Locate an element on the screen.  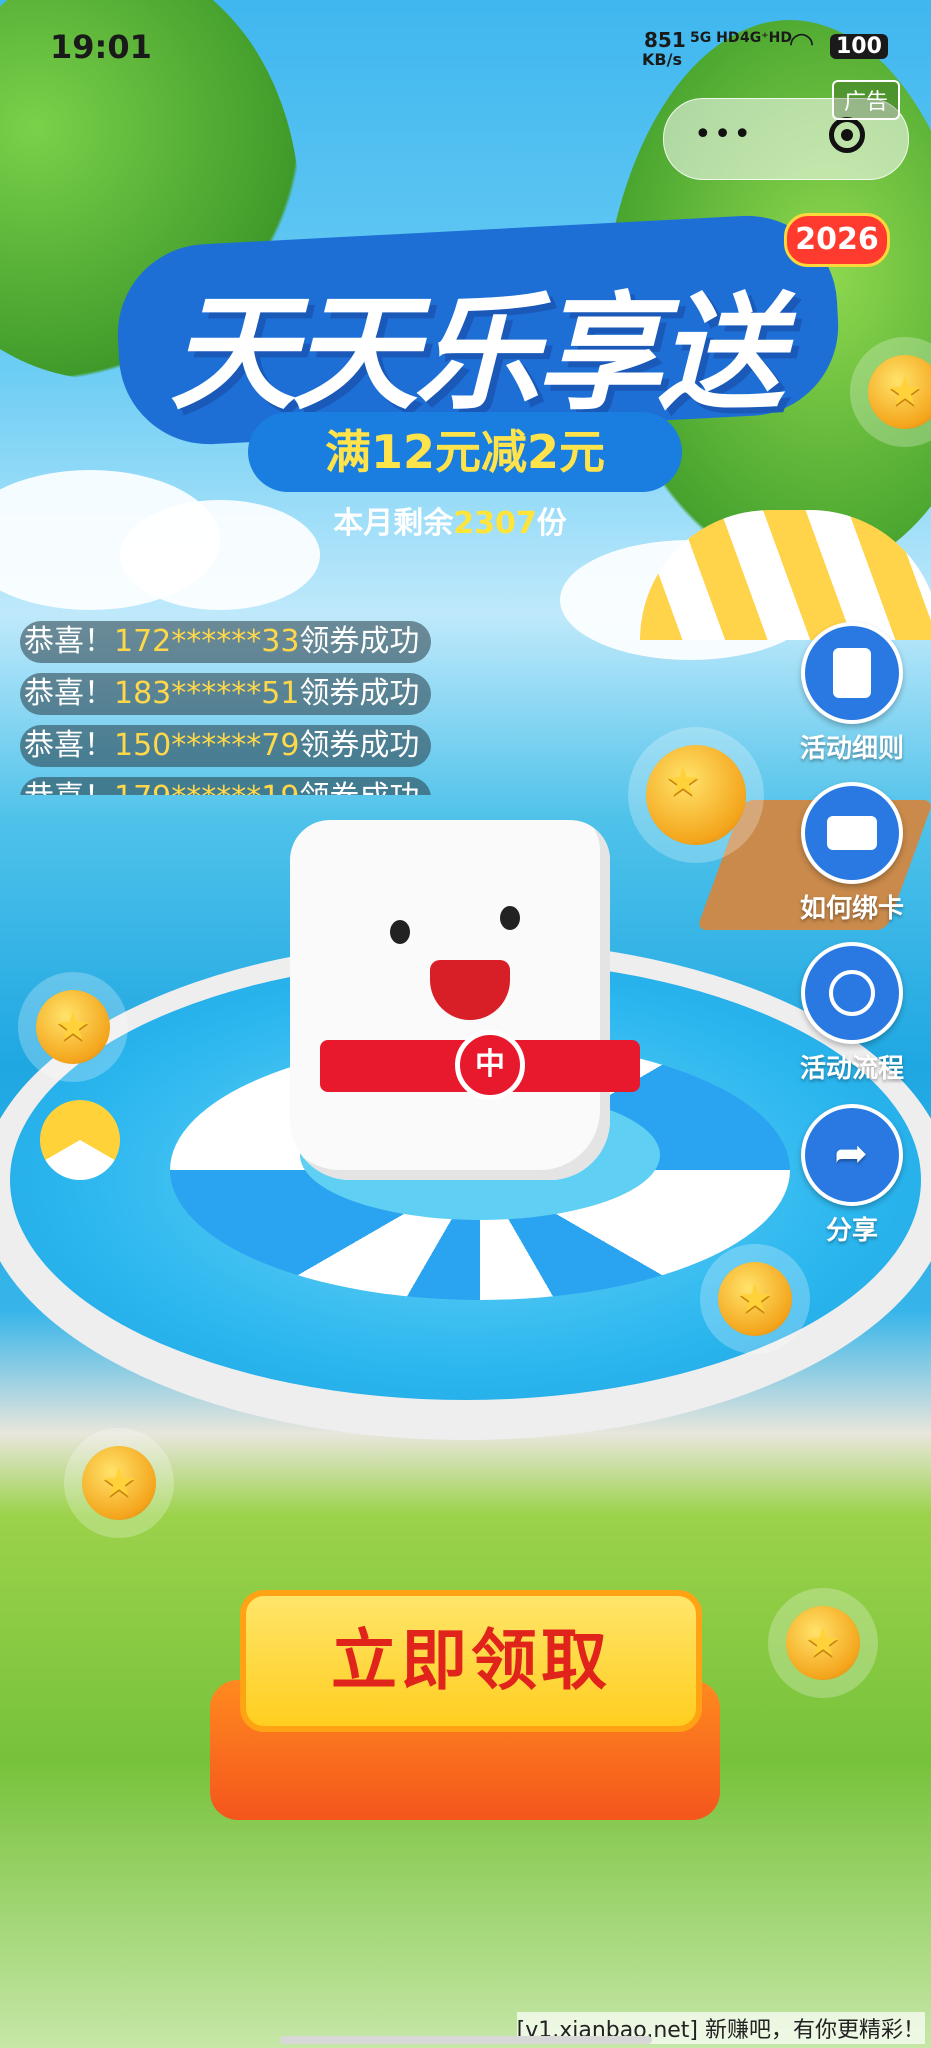
remaining-suffix: 份 is located at coordinates (551, 523).